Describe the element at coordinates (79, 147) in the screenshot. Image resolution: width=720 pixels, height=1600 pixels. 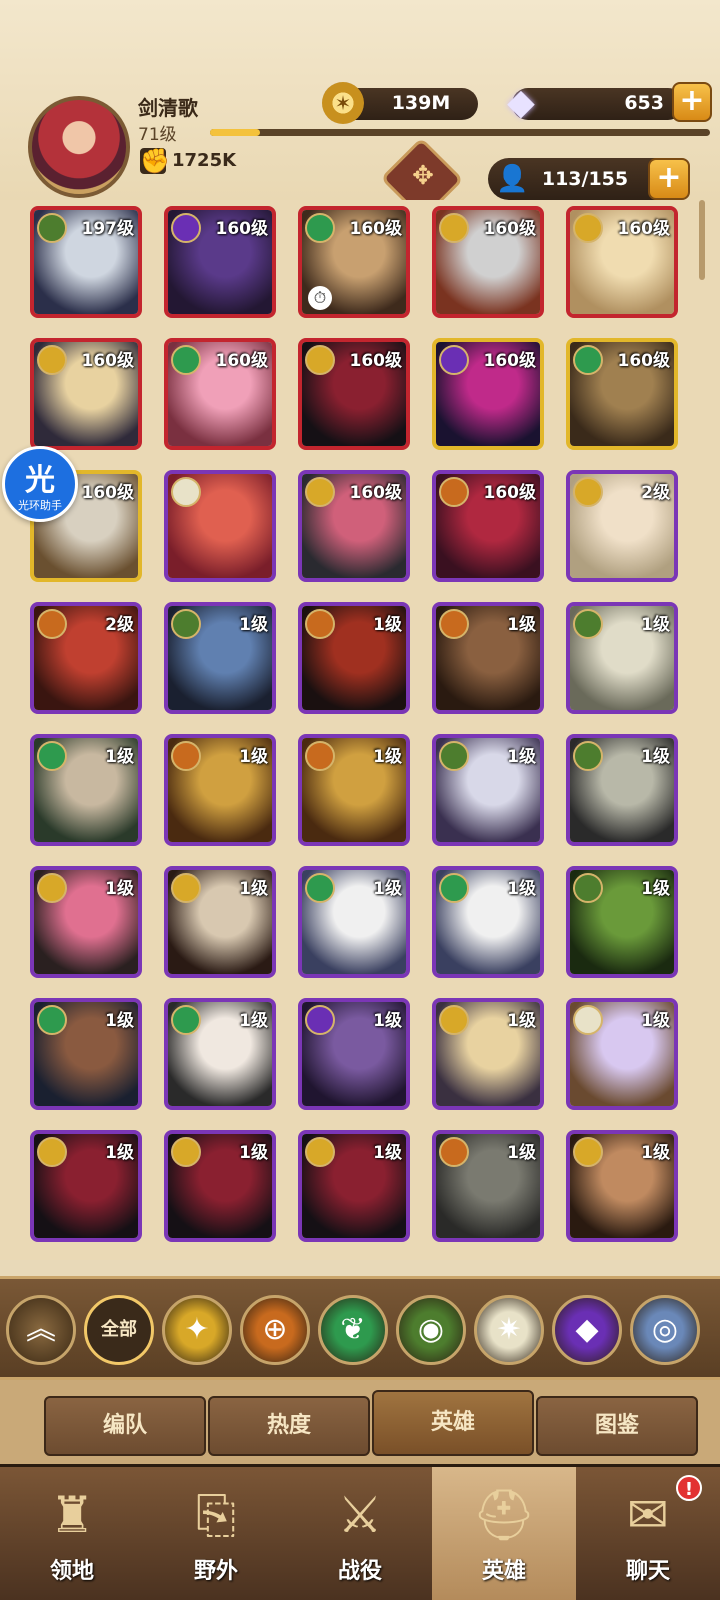
I see `player-avatar` at that location.